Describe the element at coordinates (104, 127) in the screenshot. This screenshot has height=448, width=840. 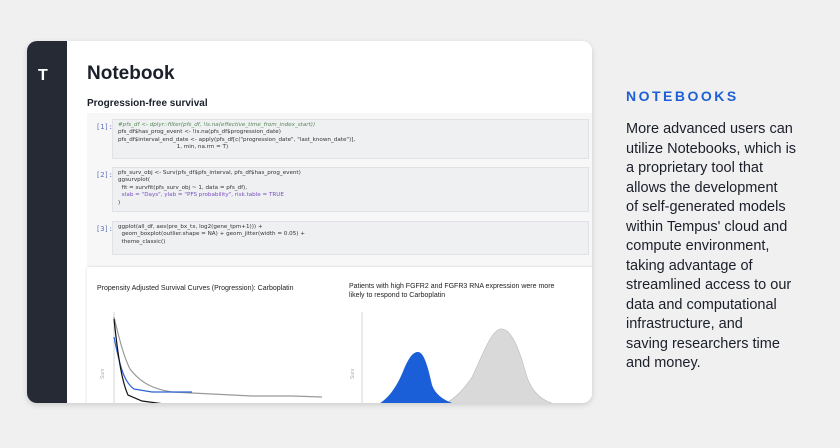
I see `cell-number: [1]:` at that location.